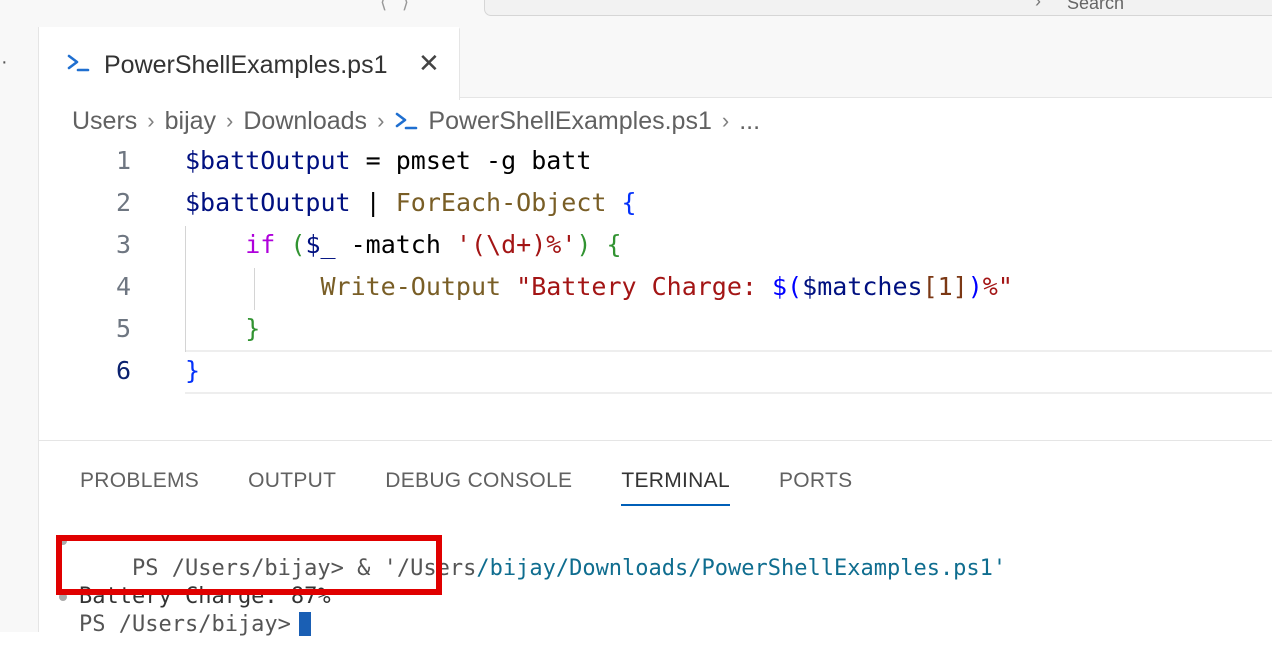 The height and width of the screenshot is (667, 1272). I want to click on line-number: 2, so click(123, 202).